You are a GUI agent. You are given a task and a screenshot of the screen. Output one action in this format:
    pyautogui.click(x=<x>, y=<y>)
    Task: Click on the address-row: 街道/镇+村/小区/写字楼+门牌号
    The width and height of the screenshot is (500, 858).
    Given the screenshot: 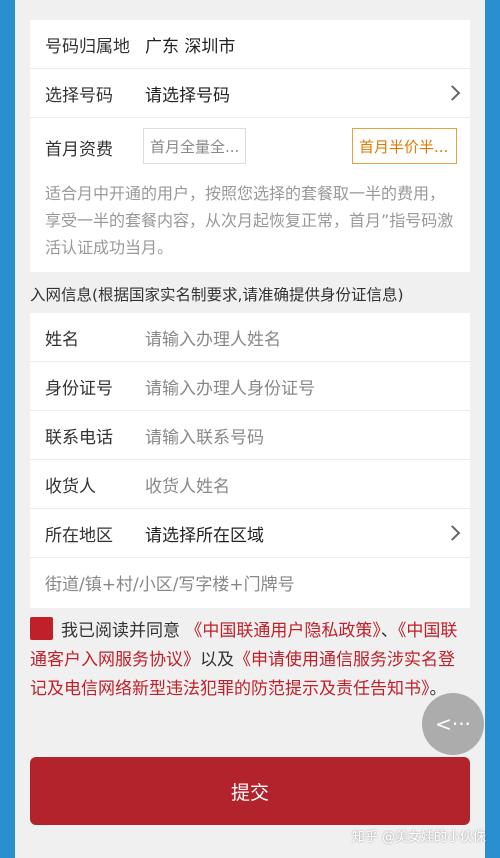 What is the action you would take?
    pyautogui.click(x=250, y=582)
    